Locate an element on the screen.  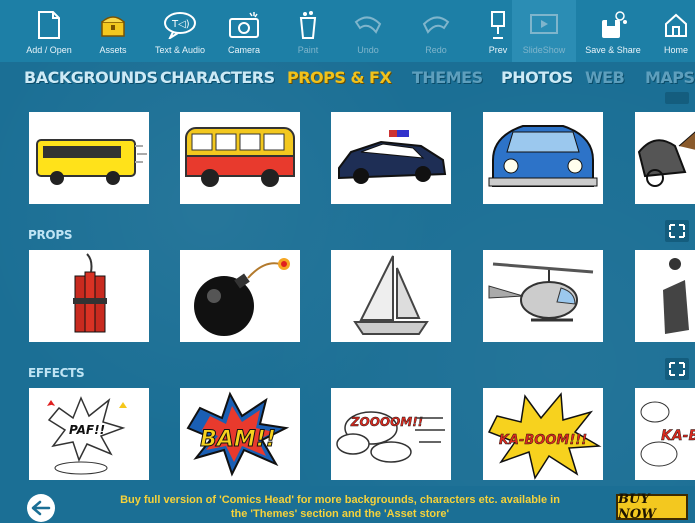
kab-text: KA-B is located at coordinates (678, 436).